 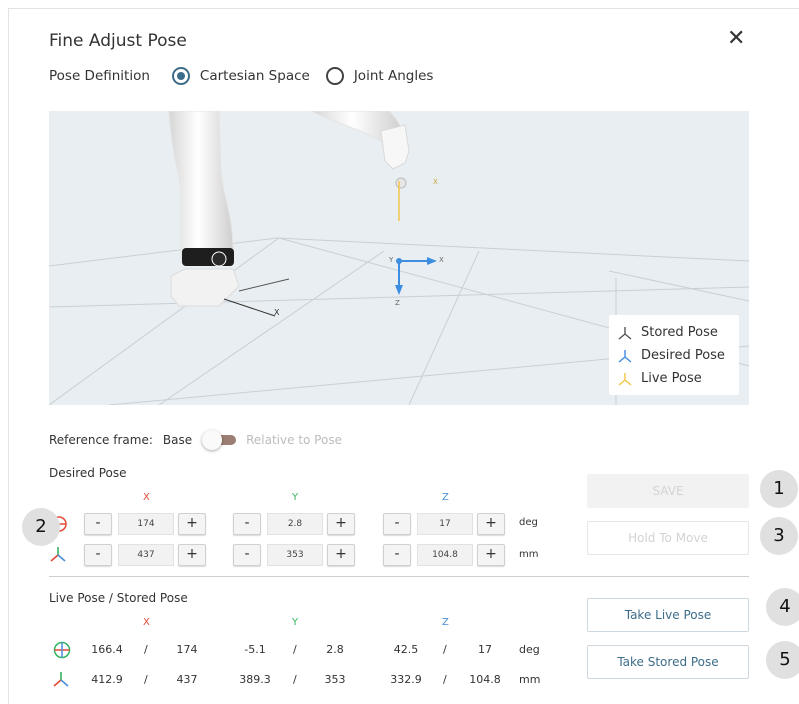 I want to click on stored-ry: 2.8, so click(x=335, y=649).